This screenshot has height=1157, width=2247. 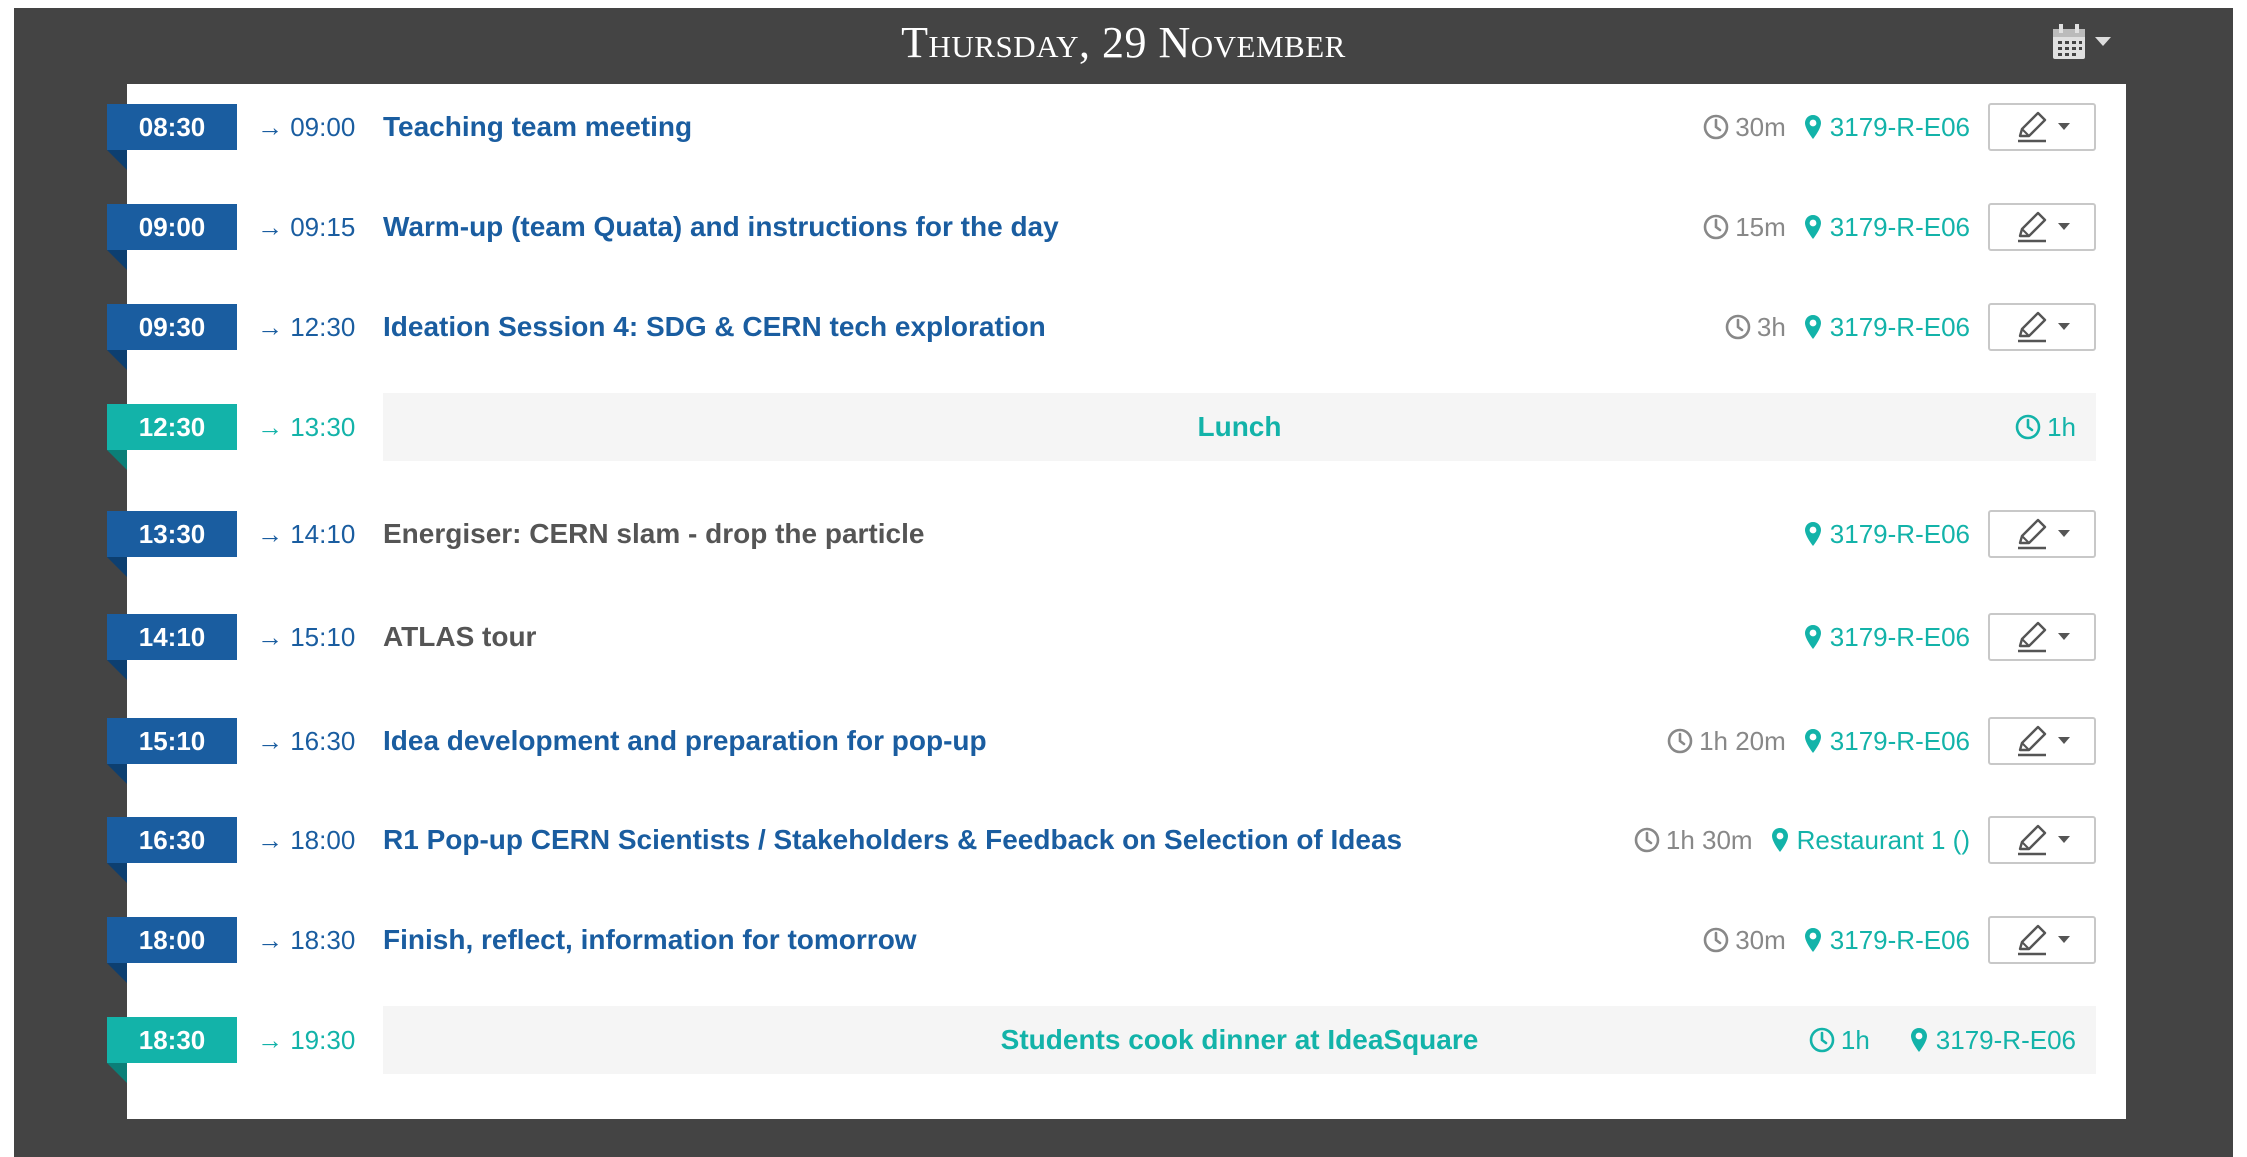 I want to click on timetable-entry: 12:30 → 13:30 Lunch 1h, so click(x=1116, y=434).